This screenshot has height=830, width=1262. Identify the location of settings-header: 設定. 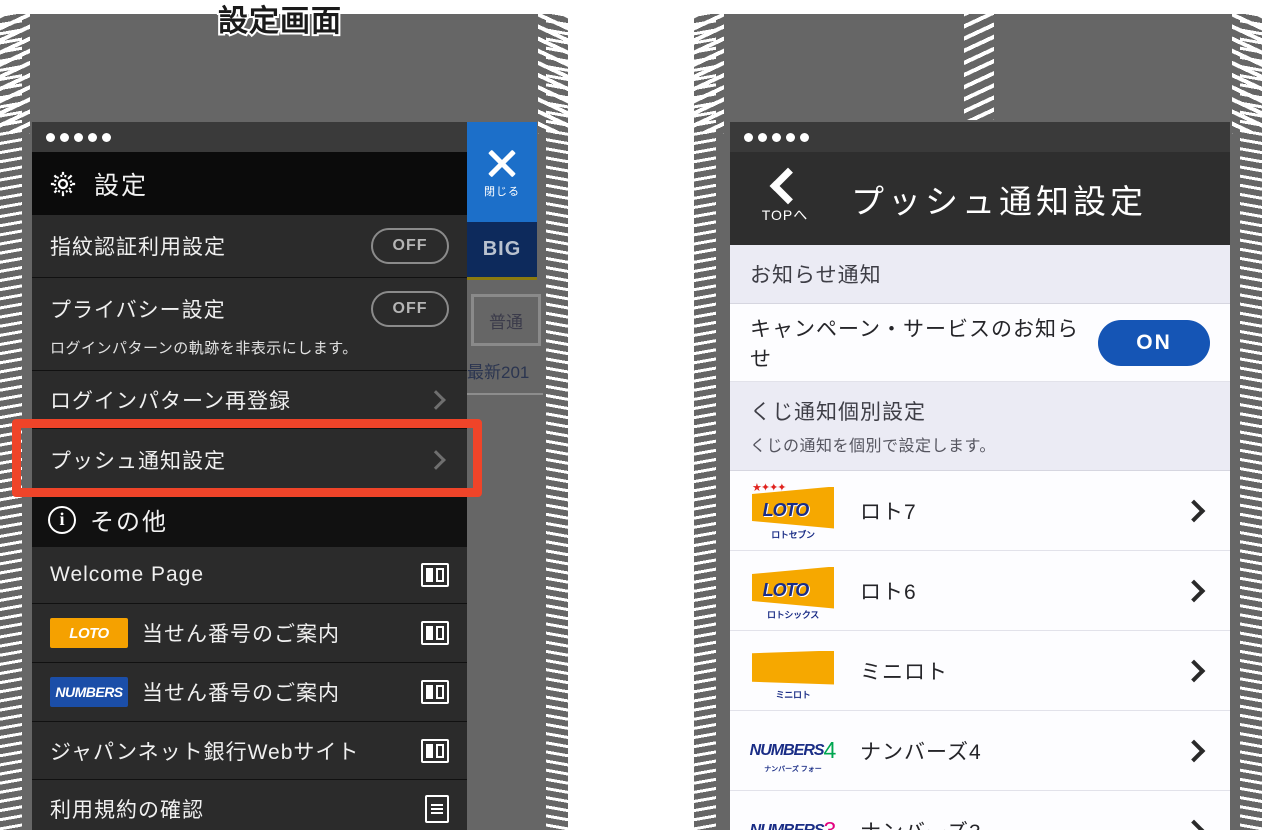
(249, 183).